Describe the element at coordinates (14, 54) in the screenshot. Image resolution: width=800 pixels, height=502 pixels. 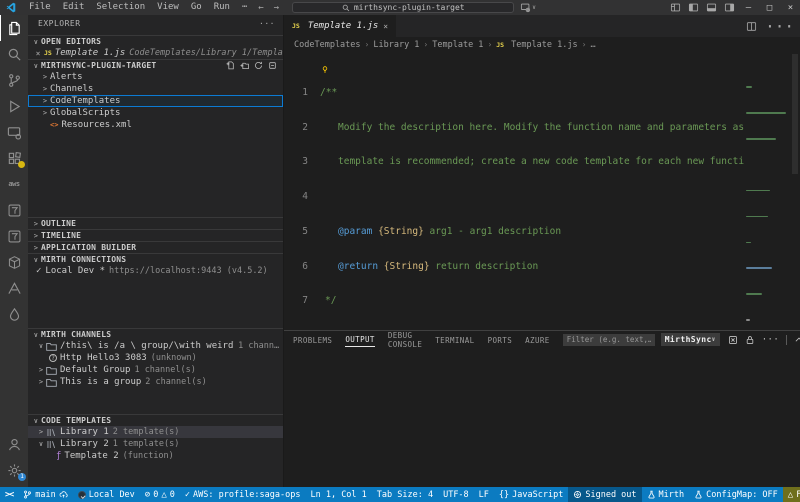
I see `activity-search-button` at that location.